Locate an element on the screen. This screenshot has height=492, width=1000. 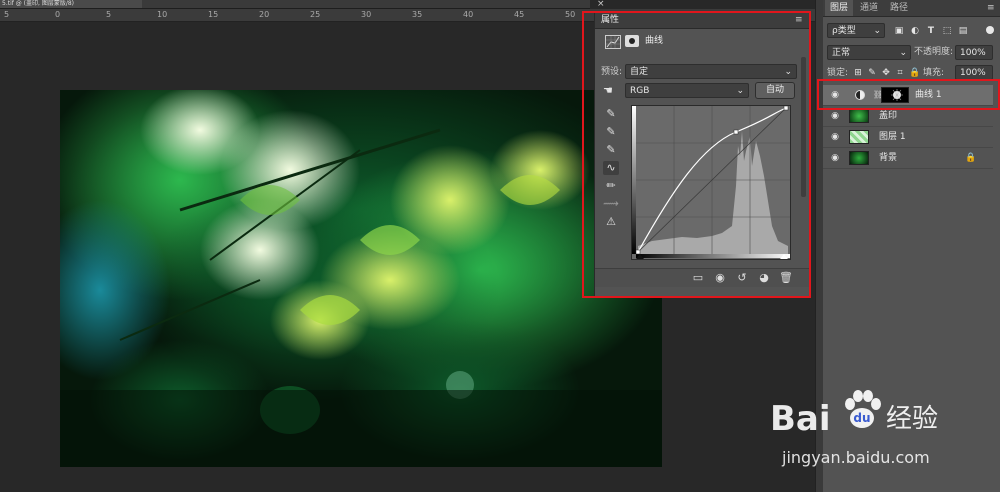
adjustment-layer-icon is located at coordinates (860, 95).